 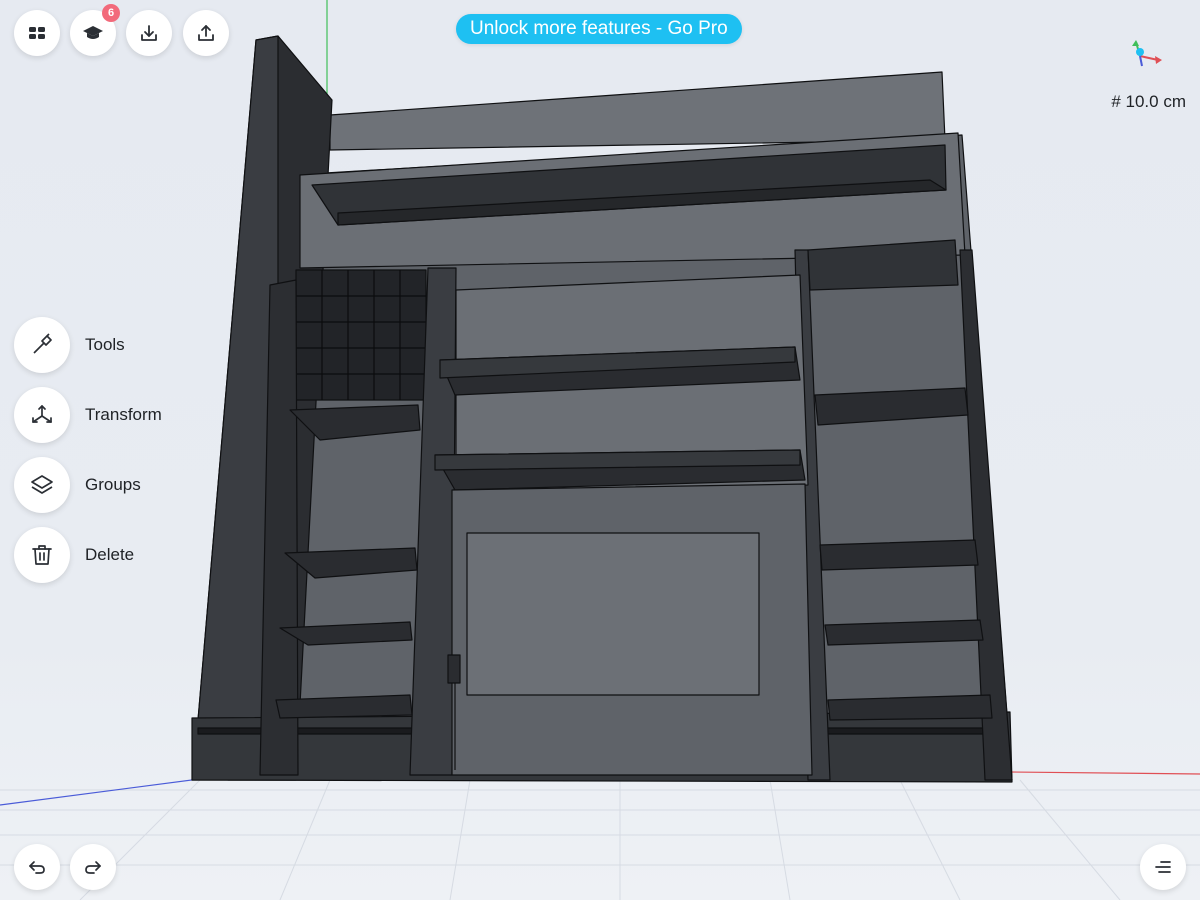 What do you see at coordinates (77, 485) in the screenshot?
I see `groups-button: Groups` at bounding box center [77, 485].